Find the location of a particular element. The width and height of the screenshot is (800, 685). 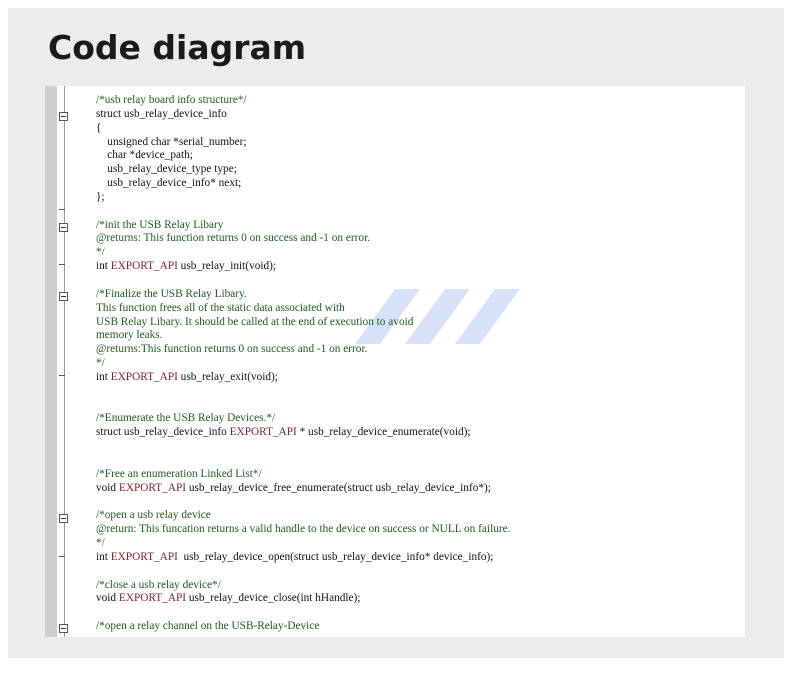

fold-guide-line is located at coordinates (64, 361).